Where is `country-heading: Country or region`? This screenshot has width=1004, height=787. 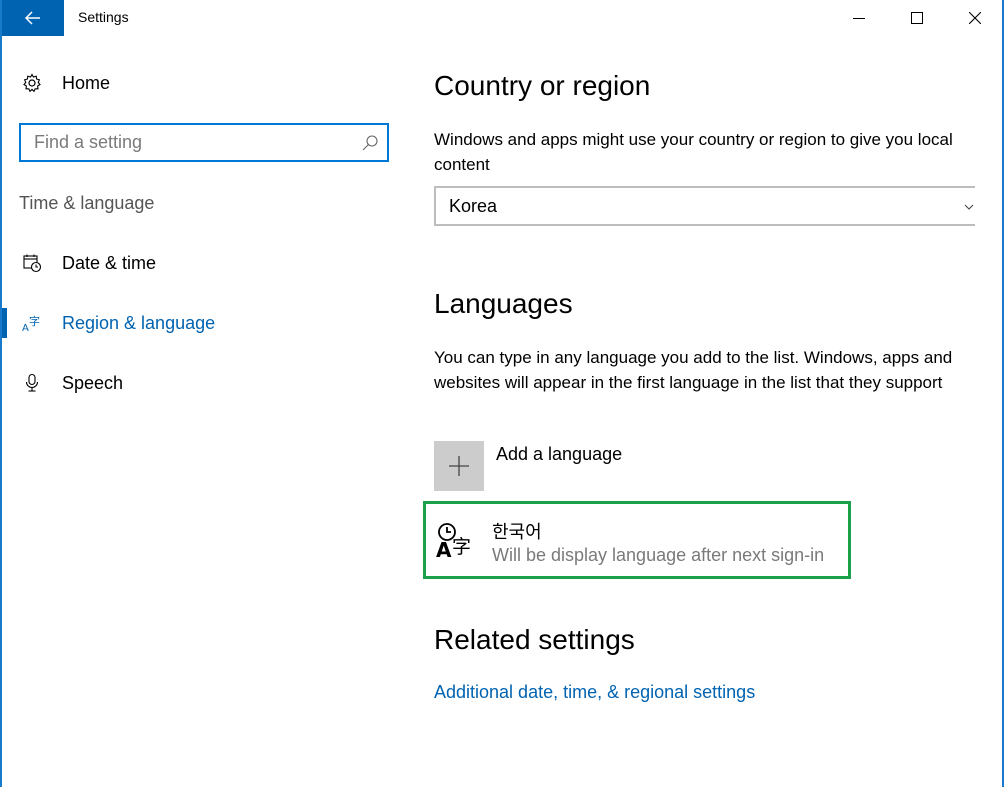
country-heading: Country or region is located at coordinates (542, 85).